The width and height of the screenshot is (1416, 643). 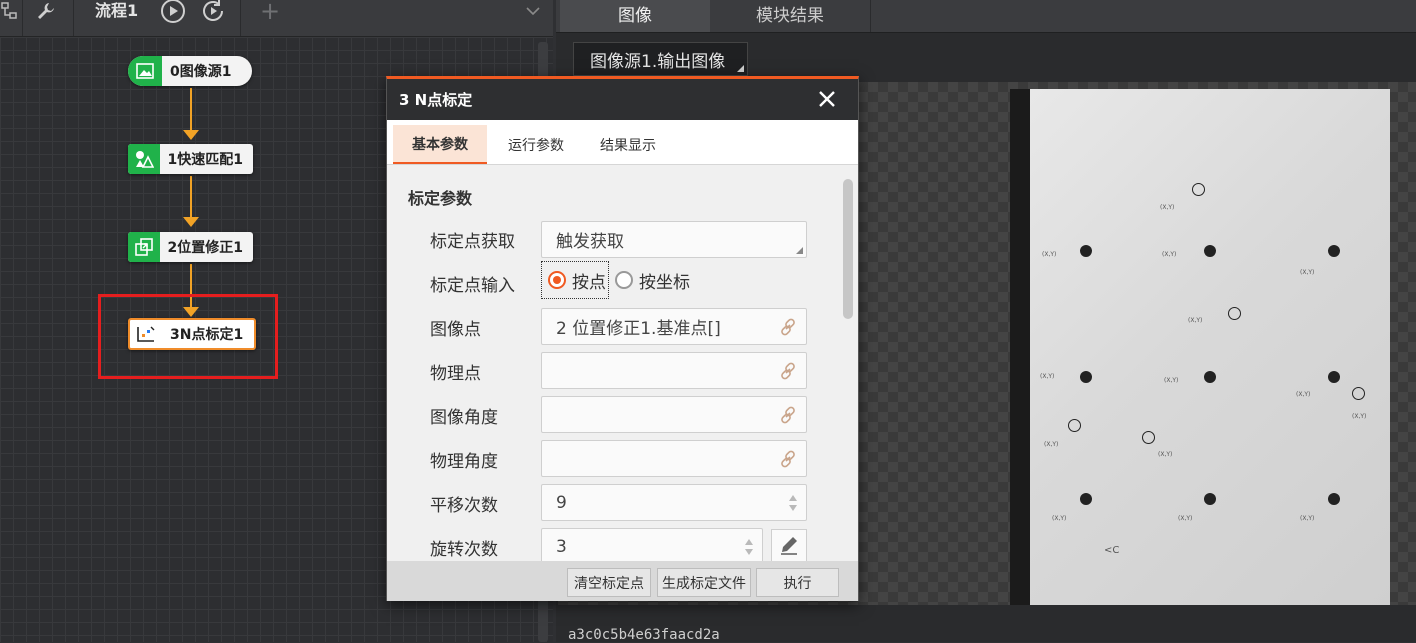 I want to click on tab-run-params: 运行参数, so click(x=536, y=144).